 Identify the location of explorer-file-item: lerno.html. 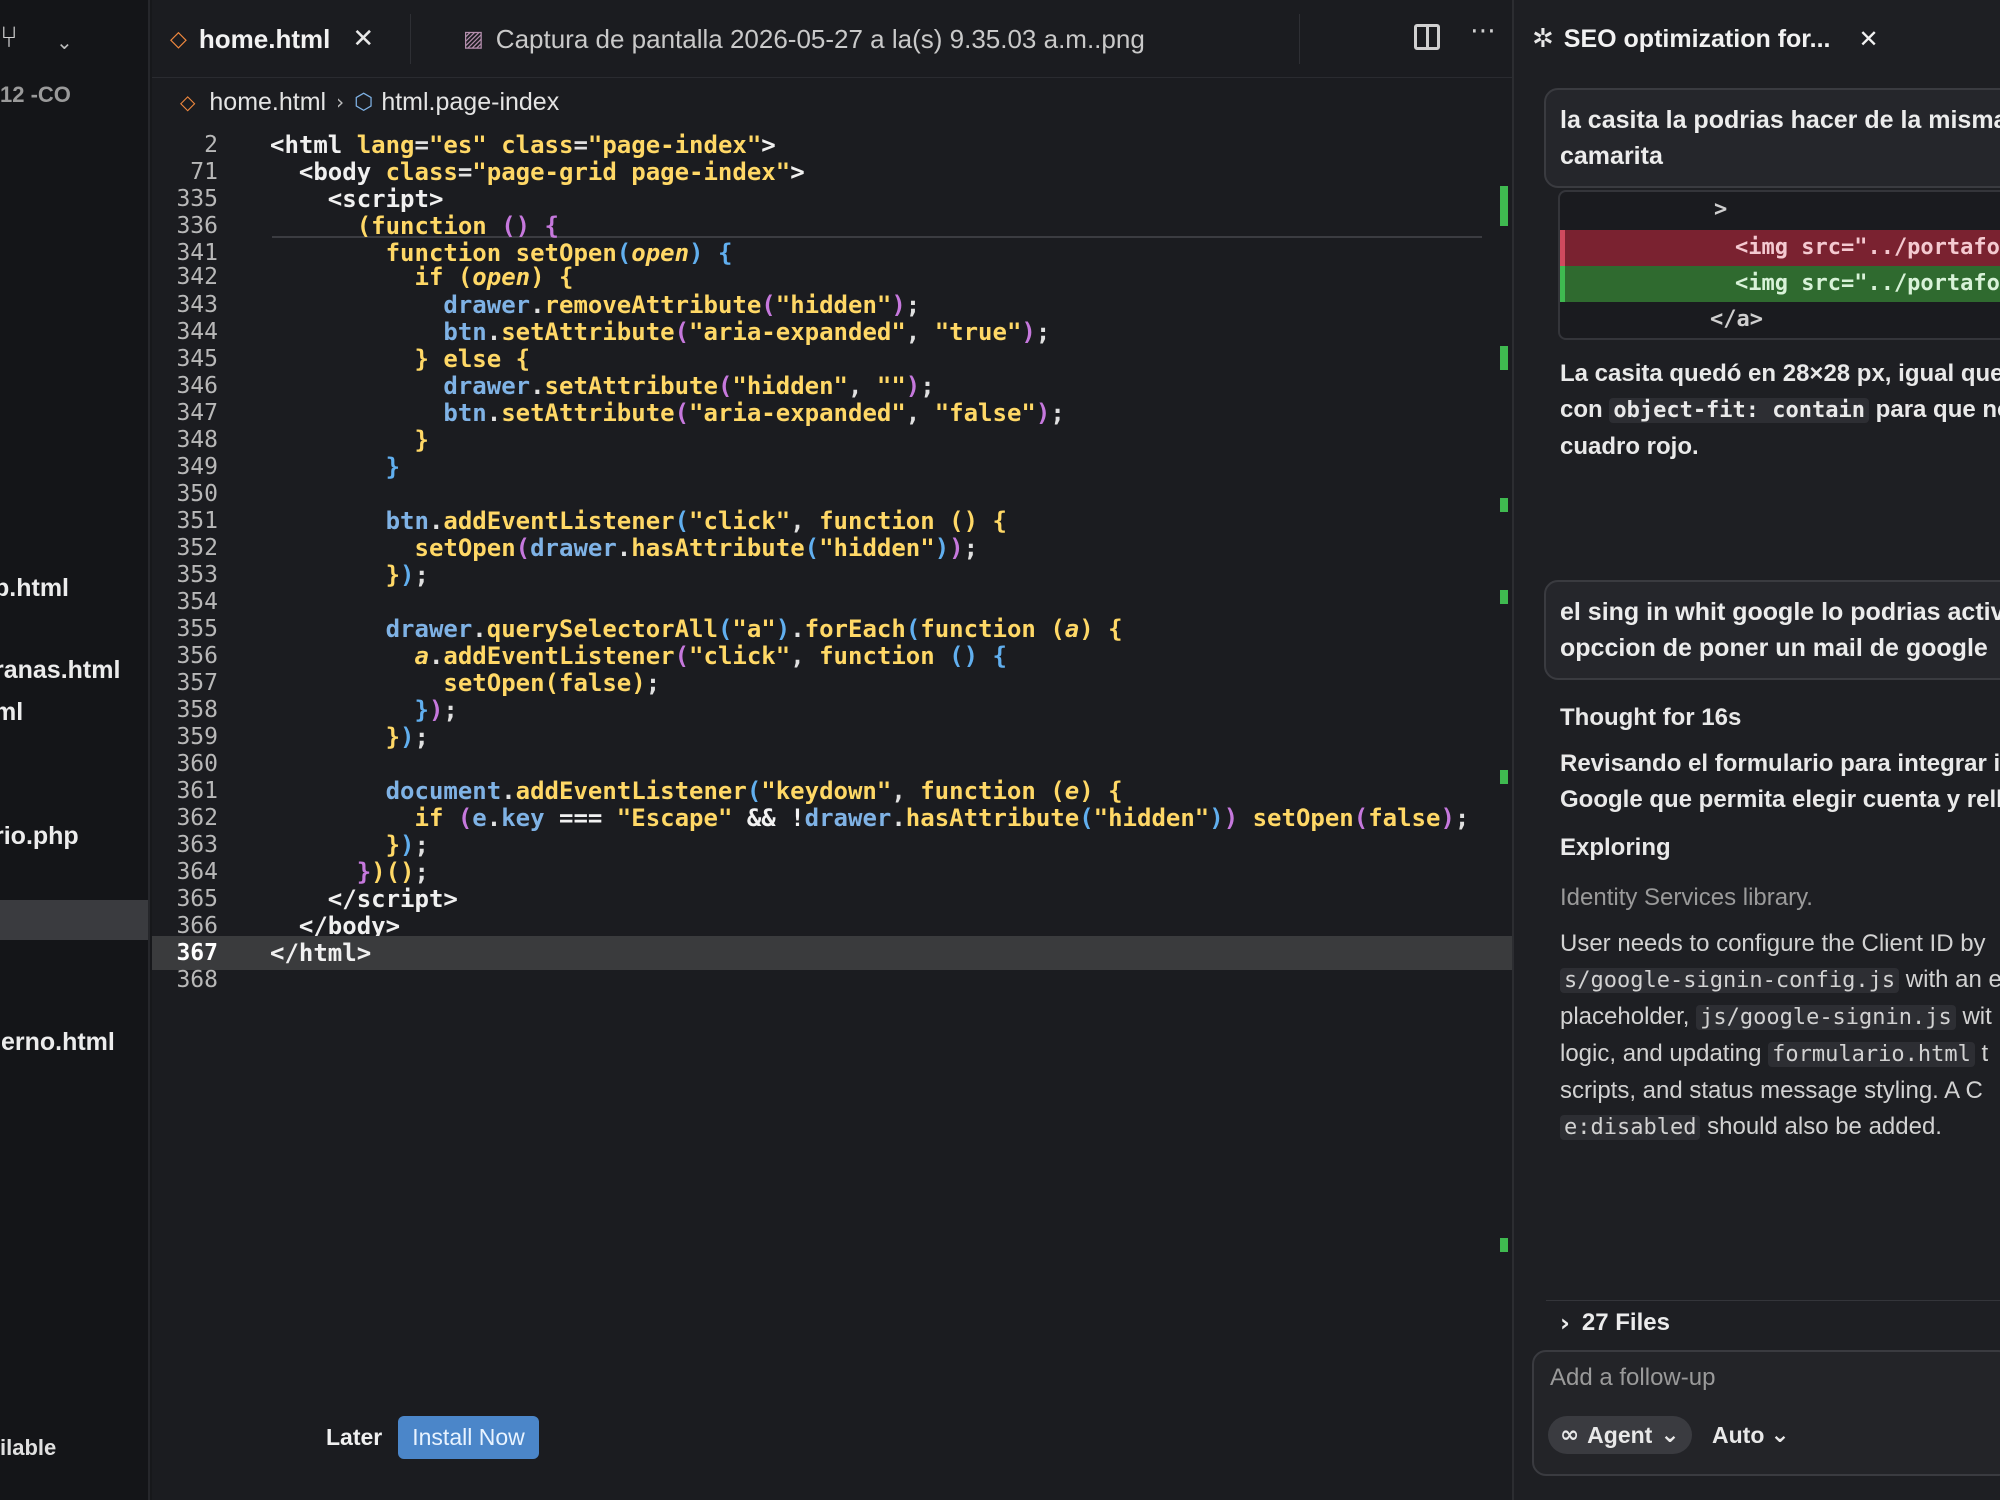
(57, 1042).